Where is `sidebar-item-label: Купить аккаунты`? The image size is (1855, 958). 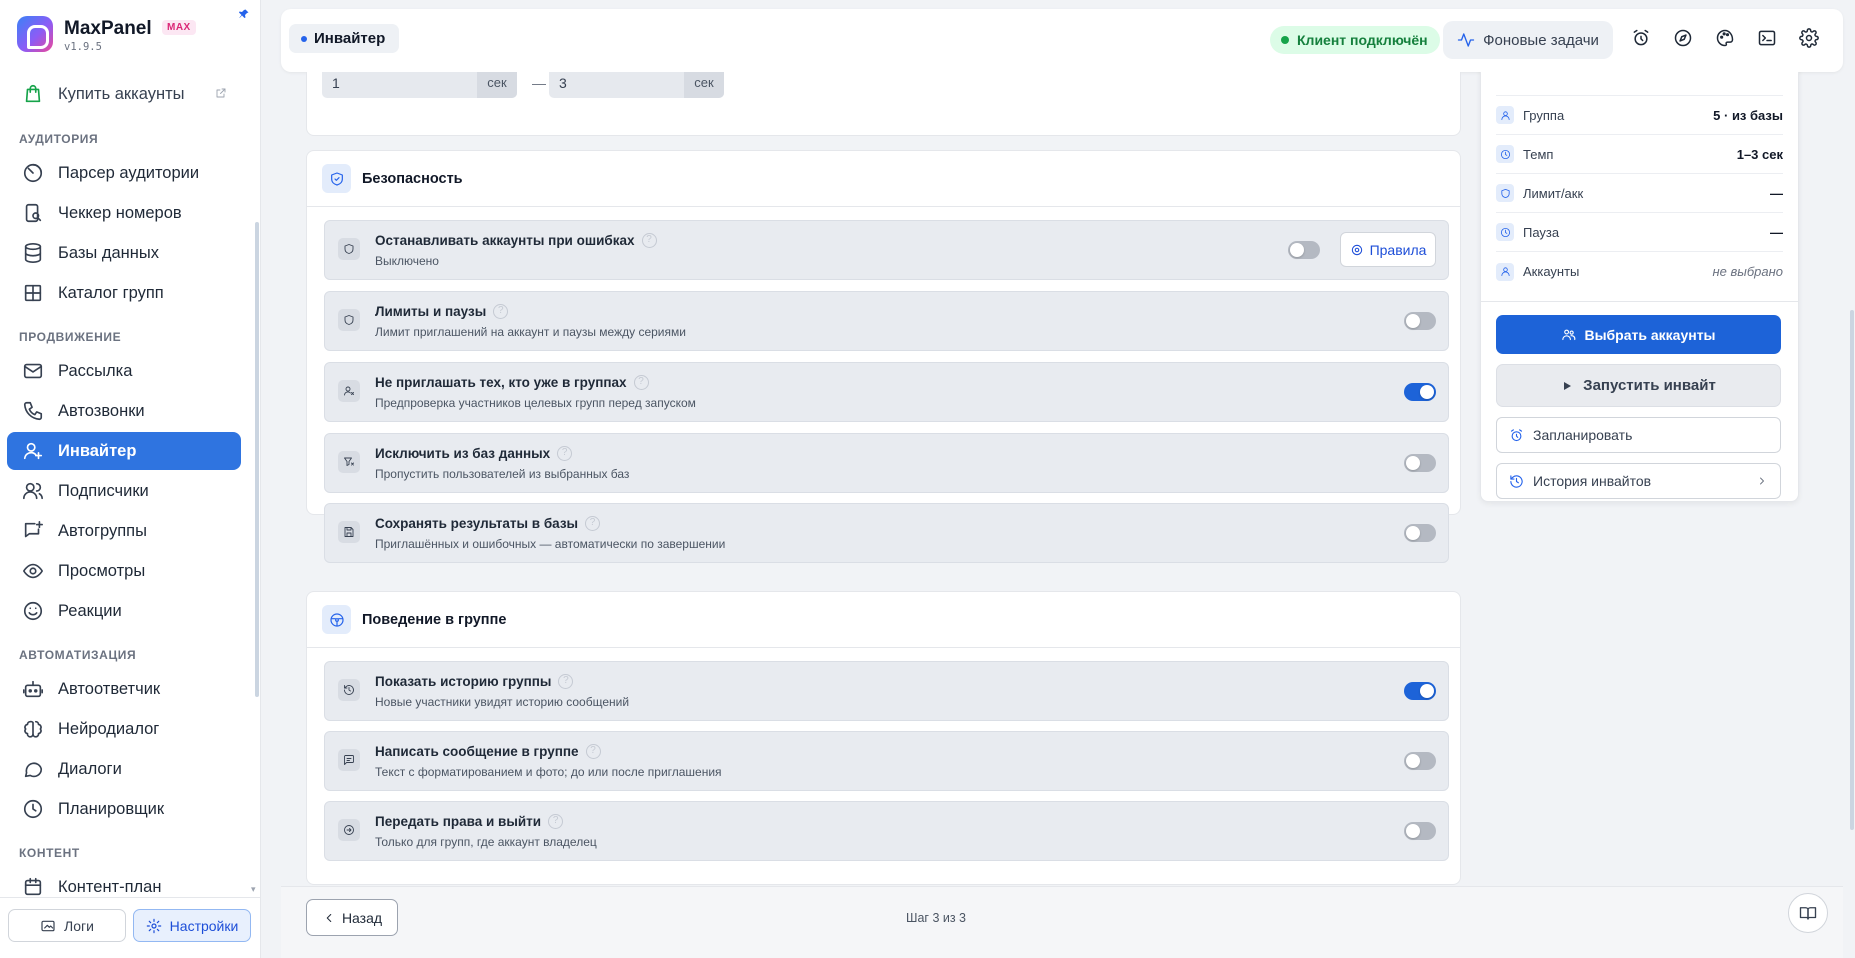 sidebar-item-label: Купить аккаунты is located at coordinates (121, 93).